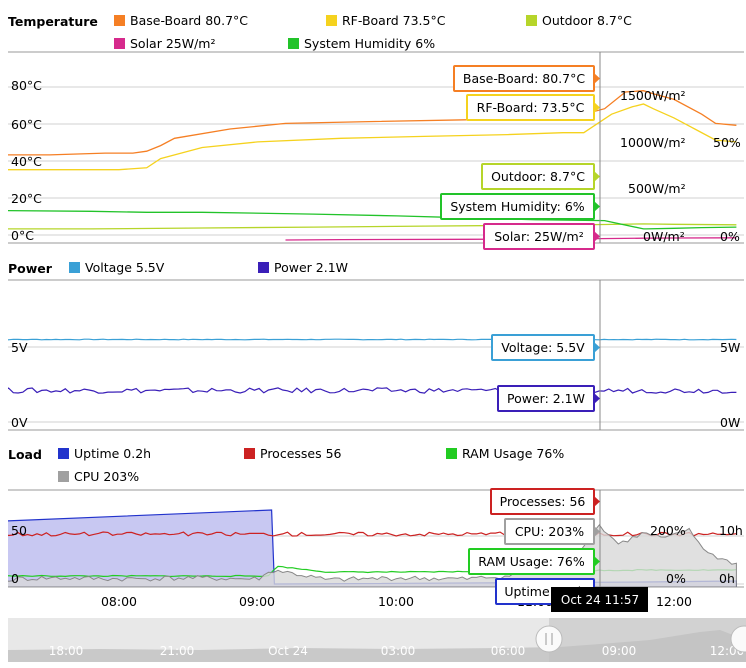 Image resolution: width=746 pixels, height=668 pixels. Describe the element at coordinates (543, 347) in the screenshot. I see `tooltip-voltage-label: Voltage: 5.5V` at that location.